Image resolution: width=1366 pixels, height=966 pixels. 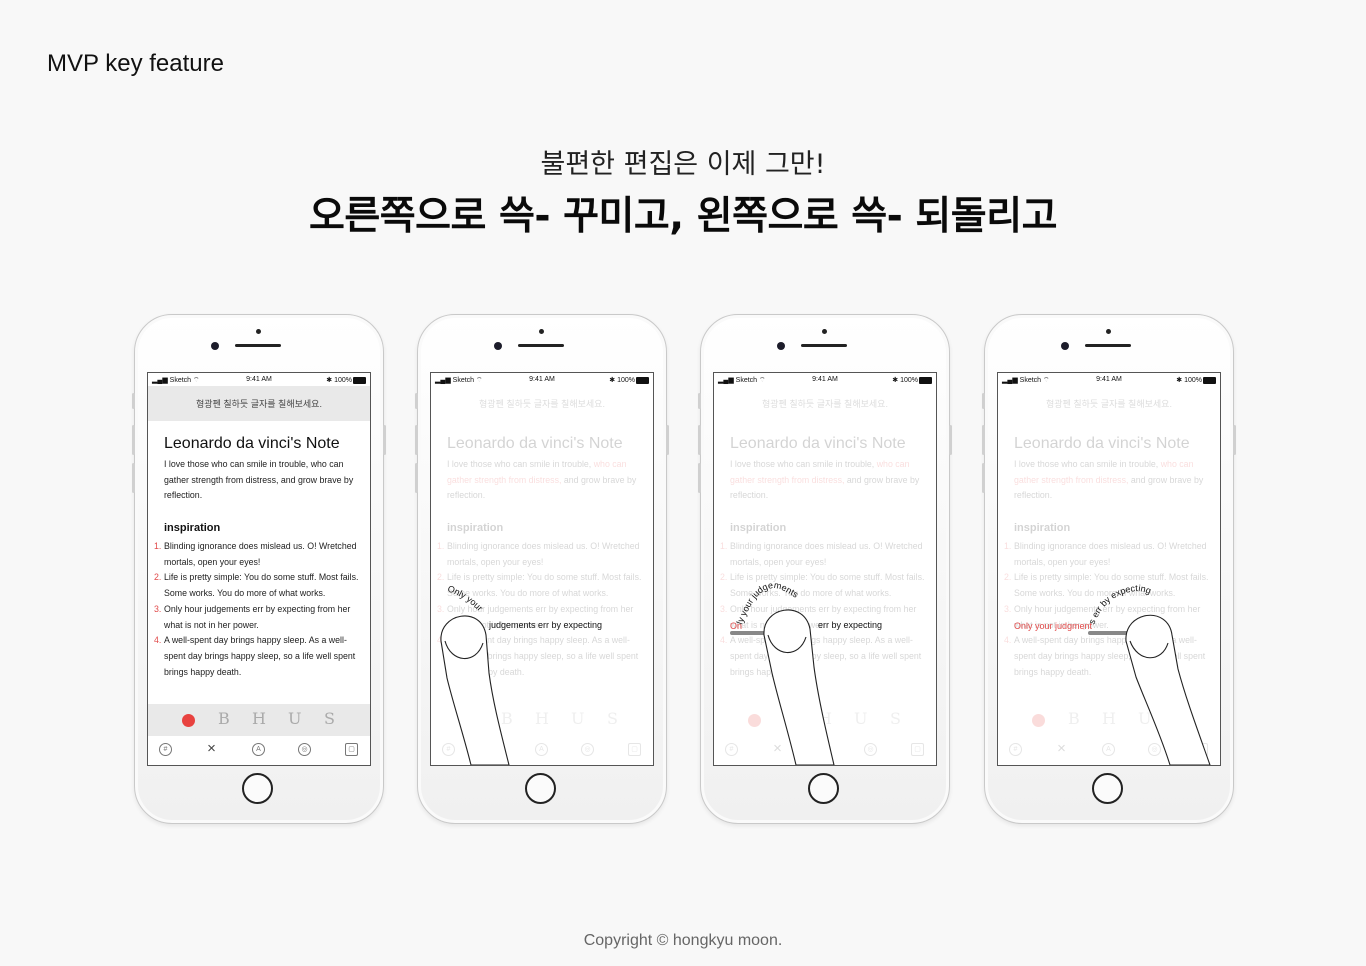 I want to click on close-icon: ×, so click(x=211, y=748).